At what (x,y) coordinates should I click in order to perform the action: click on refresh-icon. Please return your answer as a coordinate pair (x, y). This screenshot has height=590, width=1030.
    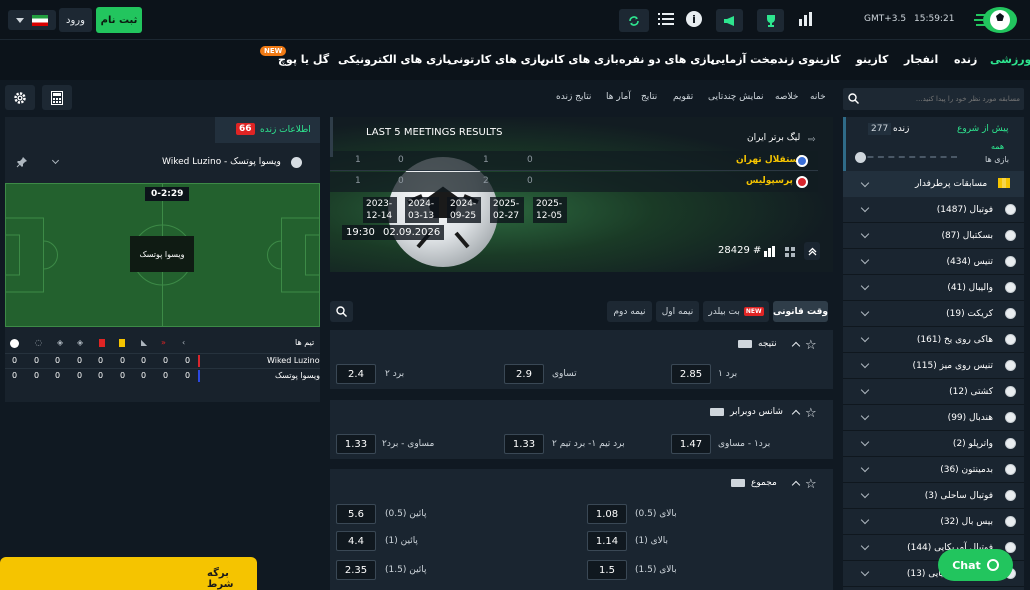
    Looking at the image, I should click on (634, 20).